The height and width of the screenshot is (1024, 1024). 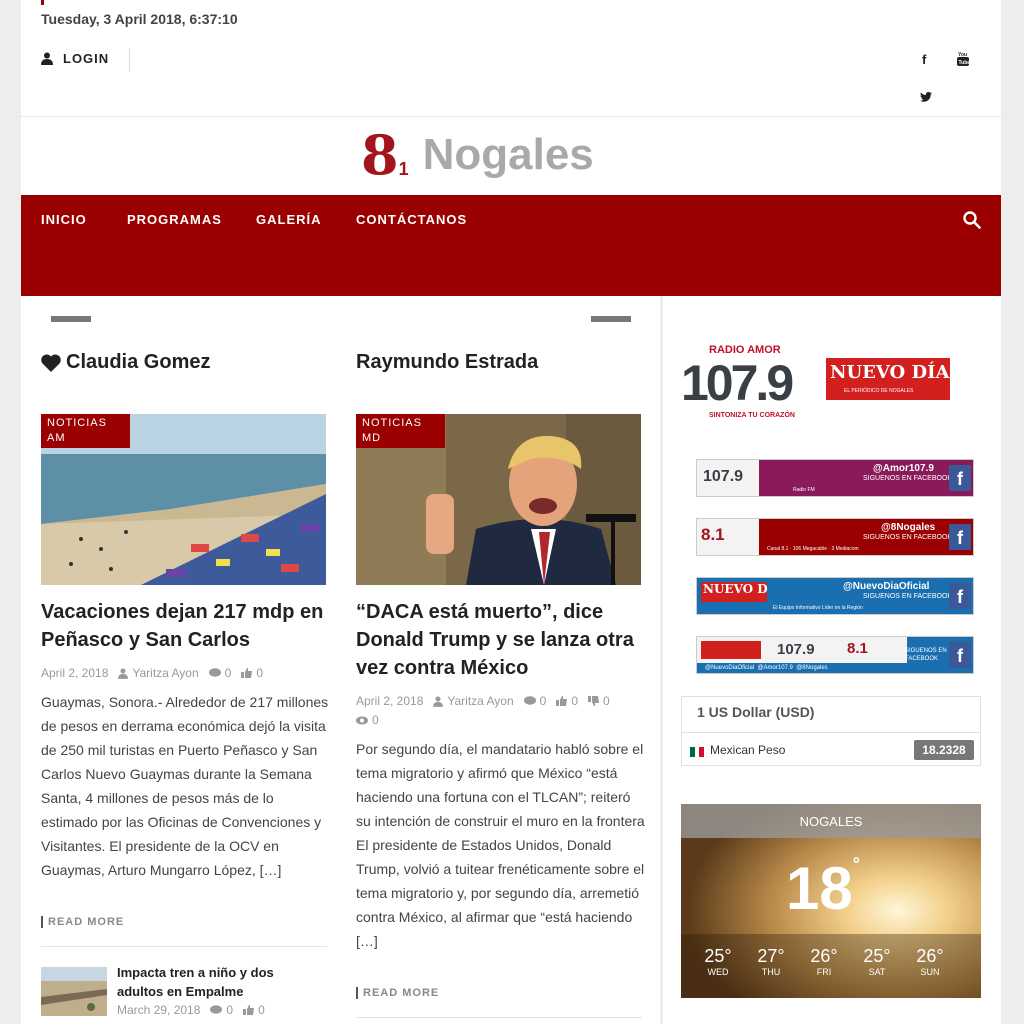 What do you see at coordinates (818, 608) in the screenshot?
I see `banner-sub: El Equipo Informativo Líder en la Región` at bounding box center [818, 608].